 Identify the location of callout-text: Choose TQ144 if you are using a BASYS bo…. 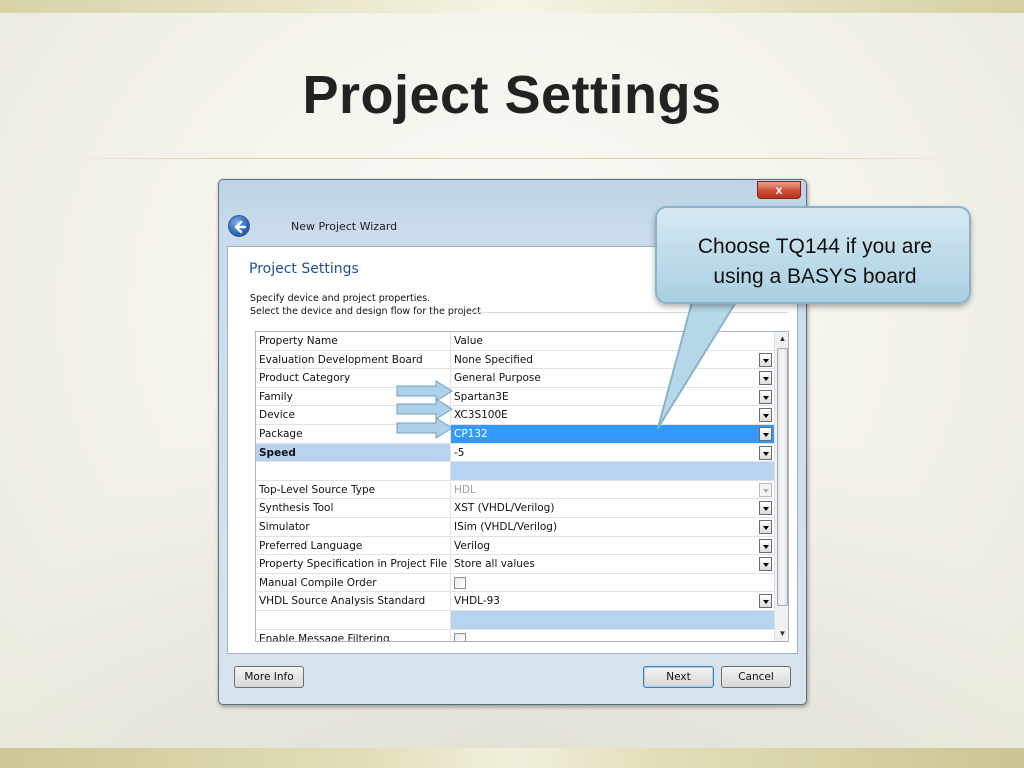
(815, 262).